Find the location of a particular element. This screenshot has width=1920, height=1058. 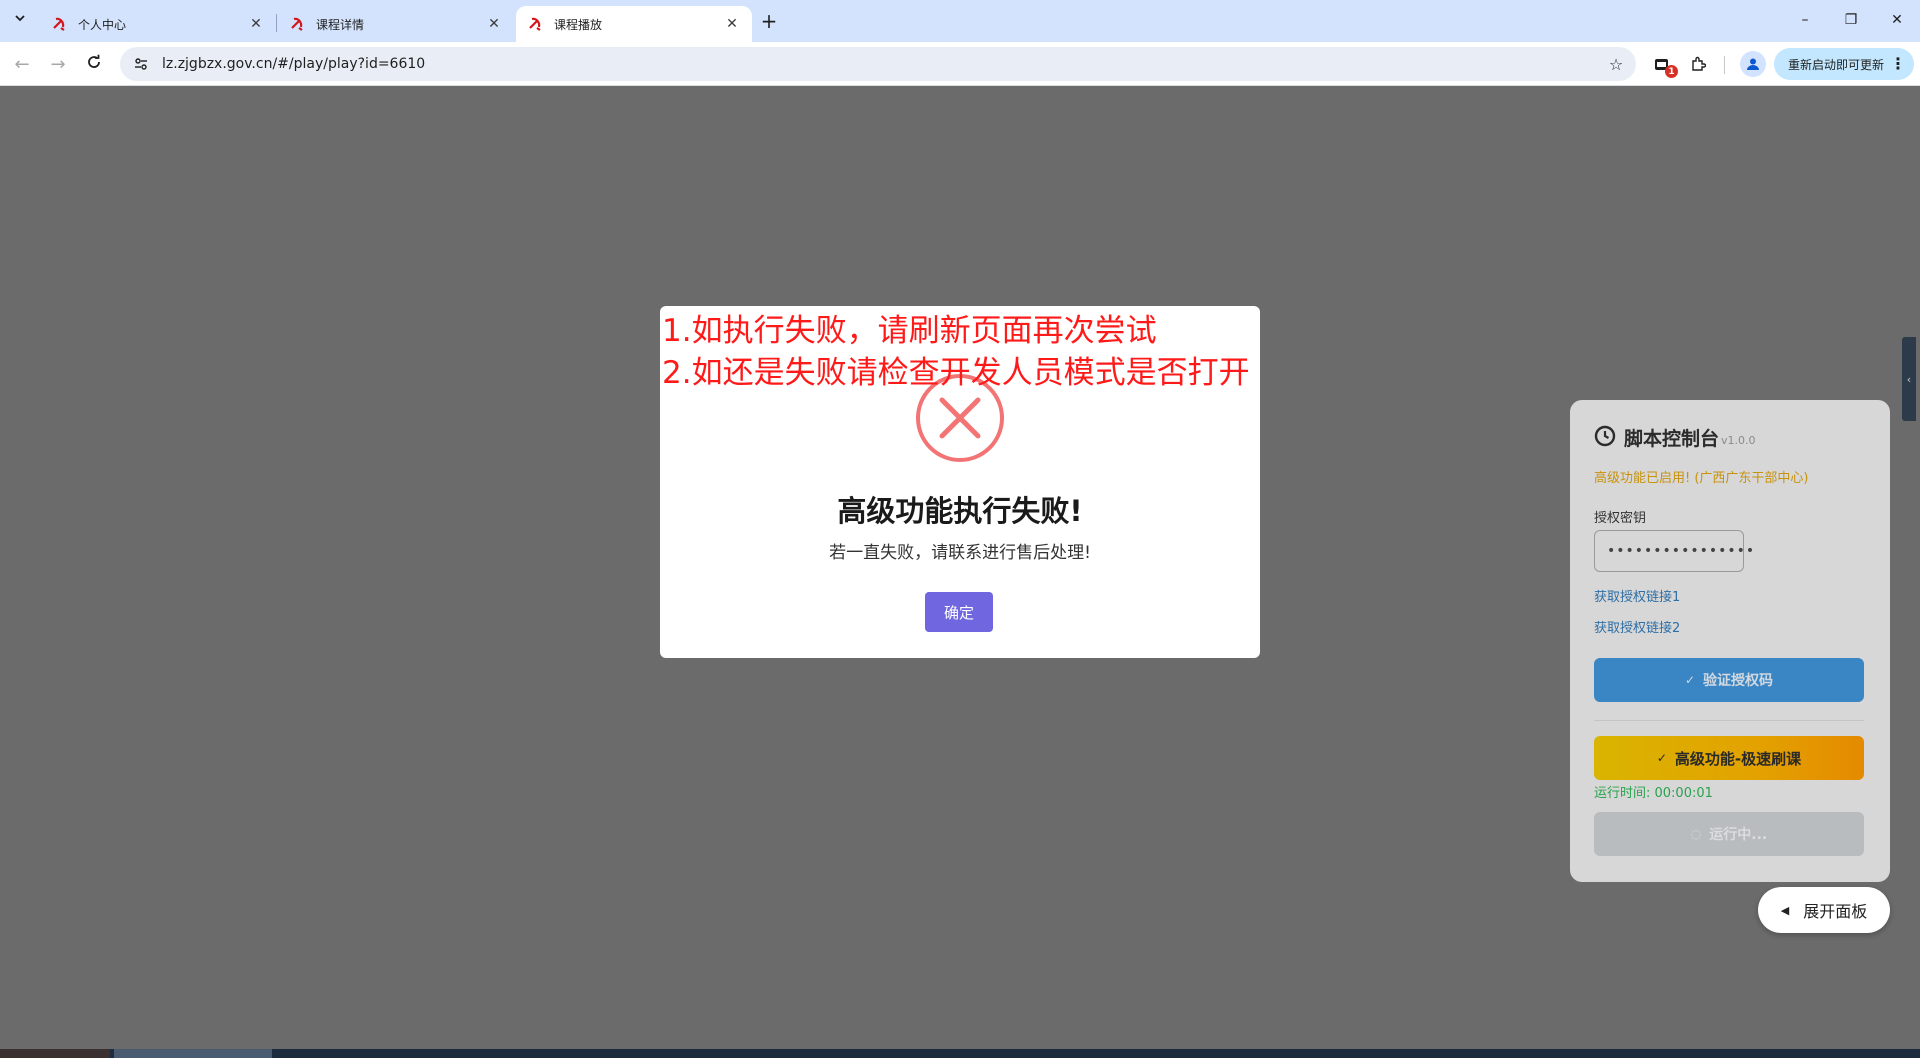

toolbar-divider is located at coordinates (1724, 65).